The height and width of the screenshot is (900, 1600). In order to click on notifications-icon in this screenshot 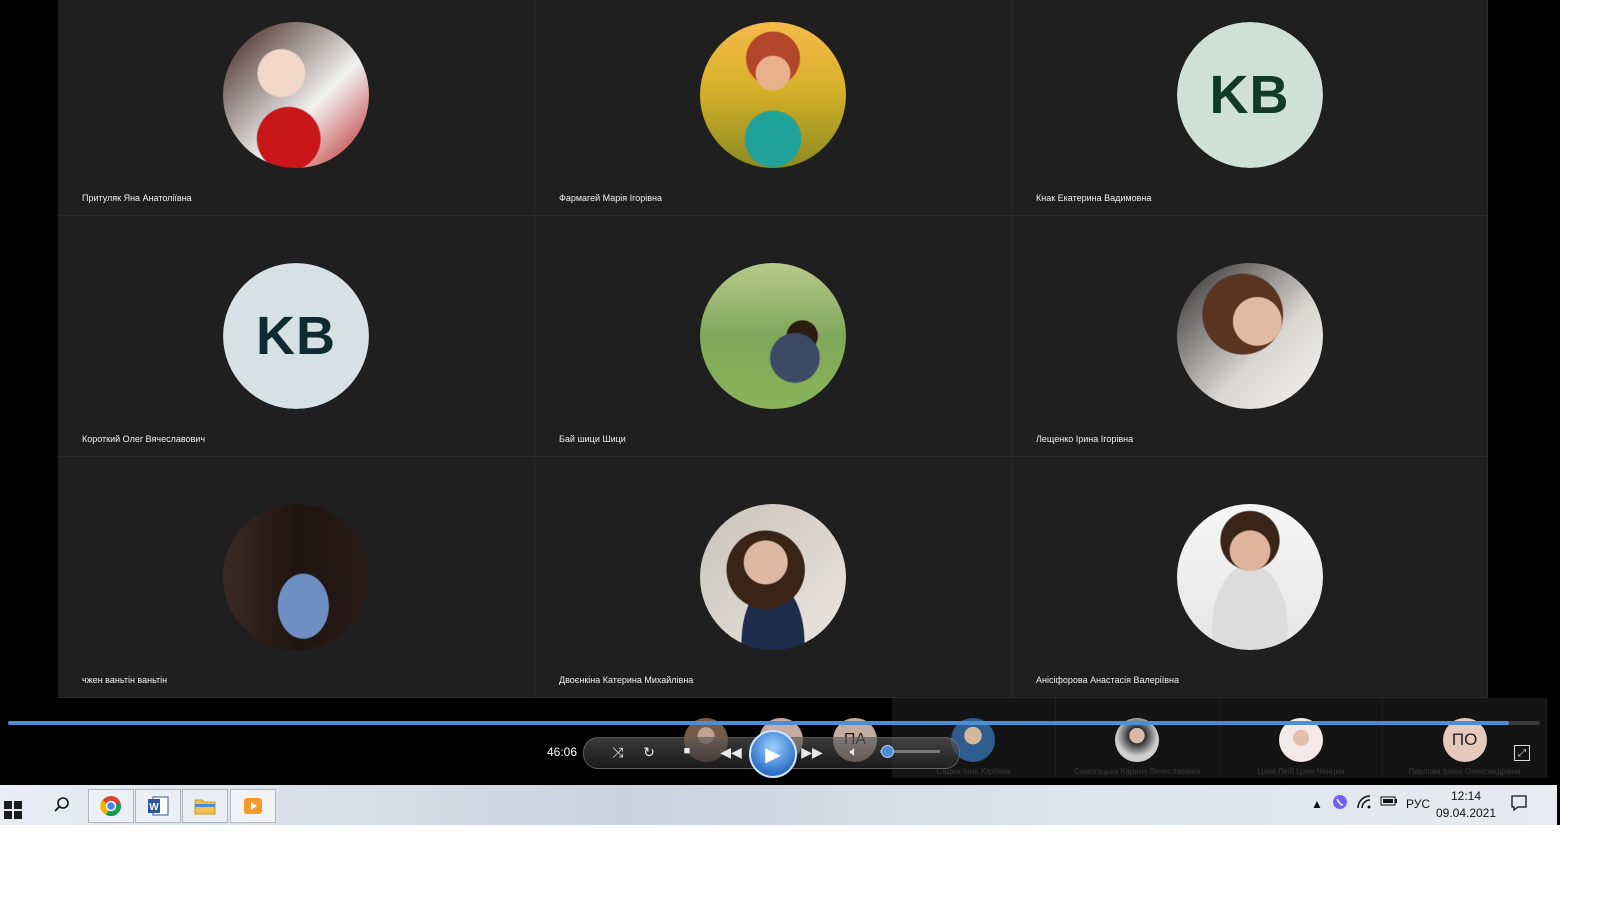, I will do `click(1519, 804)`.